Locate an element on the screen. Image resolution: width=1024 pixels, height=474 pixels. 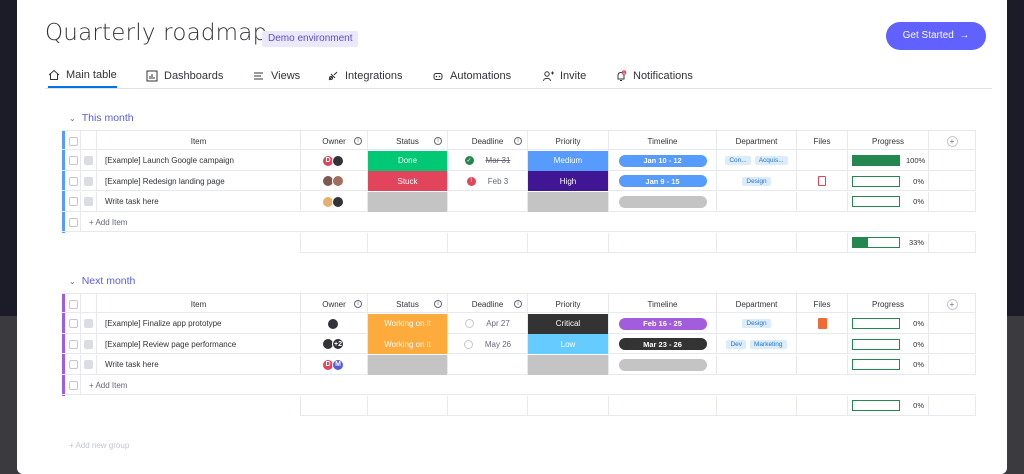
timeline-cell: Jan 9 - 15 is located at coordinates (663, 181).